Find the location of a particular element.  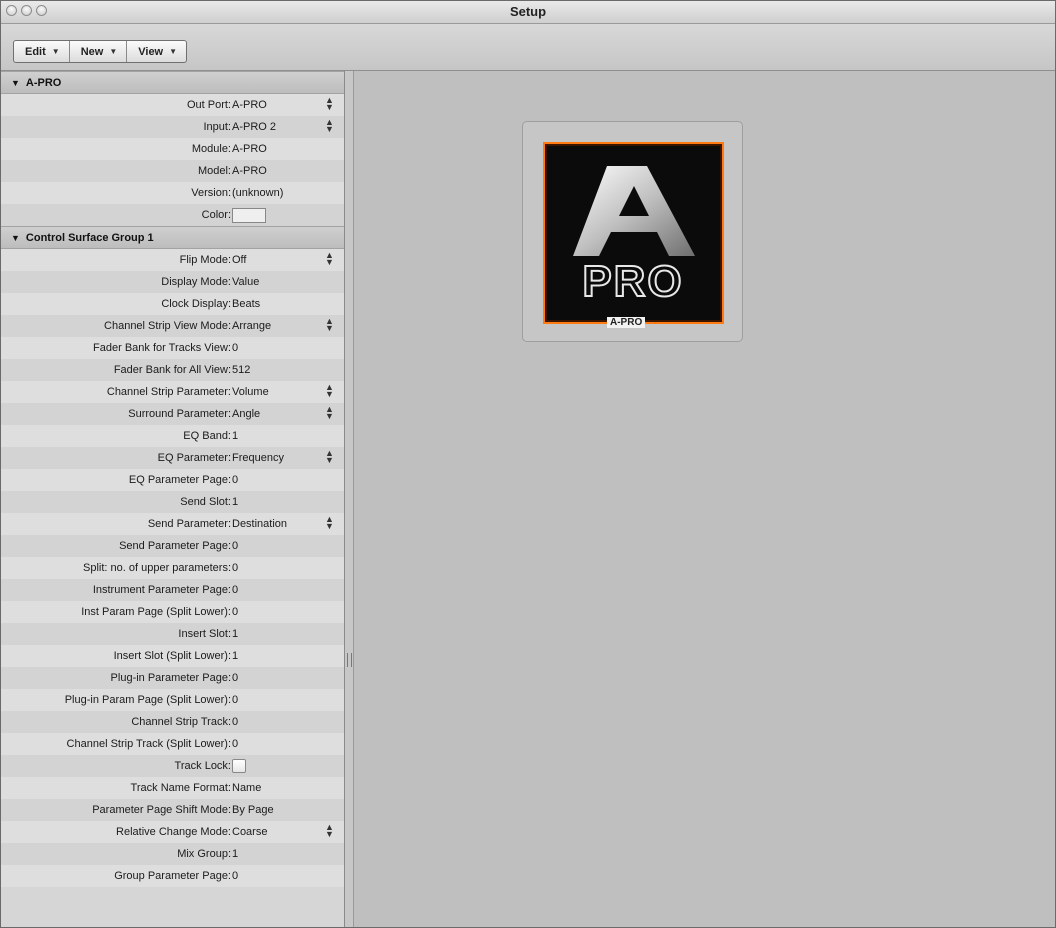

param-row-insert-slot-split-lower: Insert Slot (Split Lower): 1 is located at coordinates (172, 656).